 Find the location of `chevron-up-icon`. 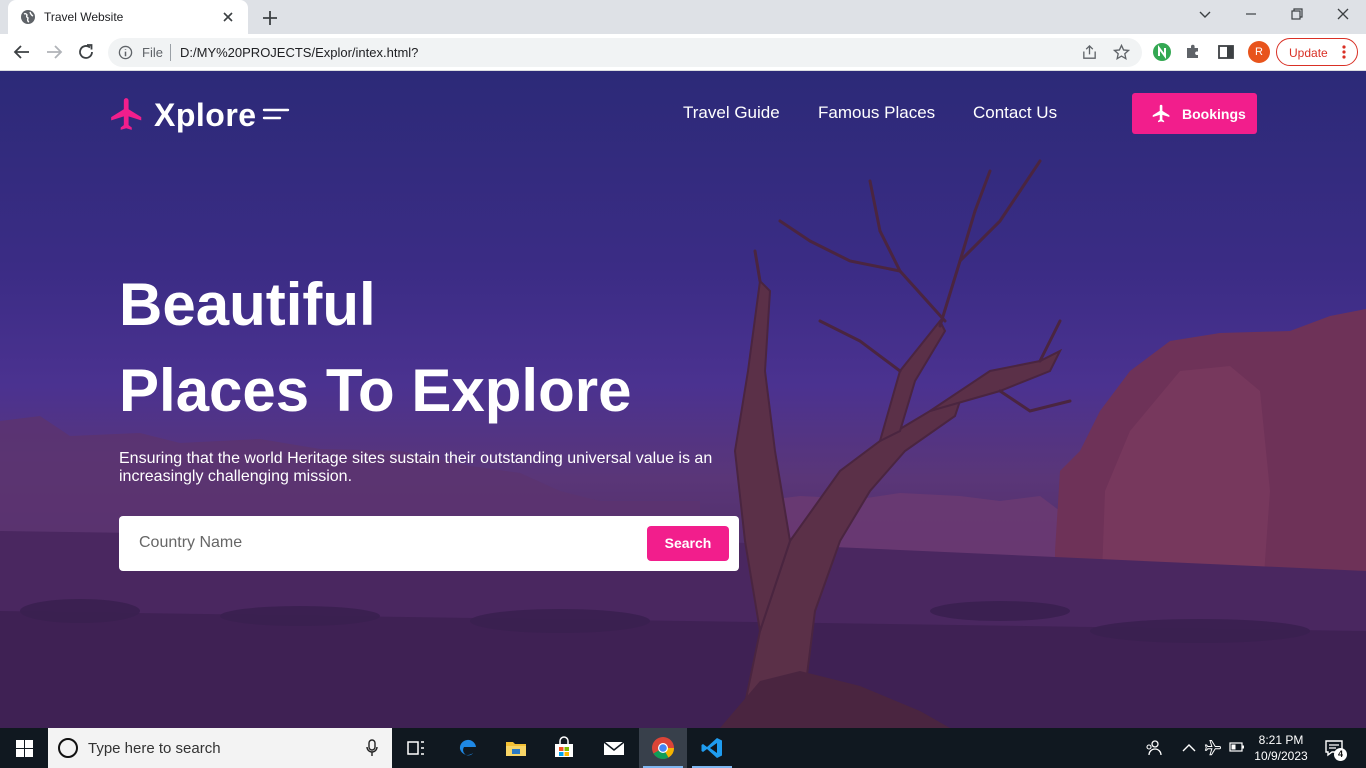

chevron-up-icon is located at coordinates (1189, 748).